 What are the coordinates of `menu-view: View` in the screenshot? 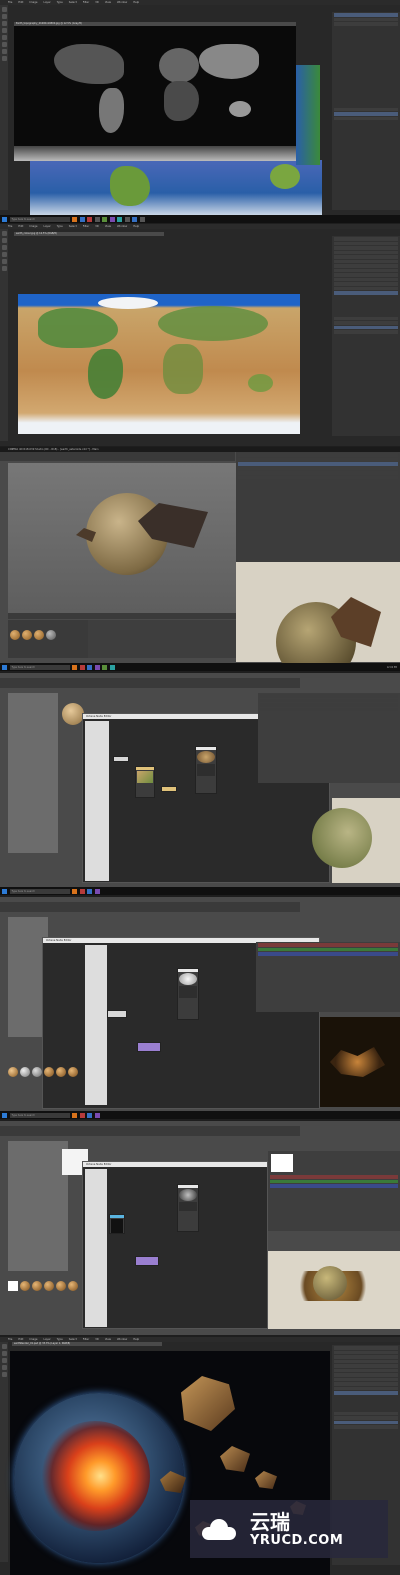 It's located at (108, 226).